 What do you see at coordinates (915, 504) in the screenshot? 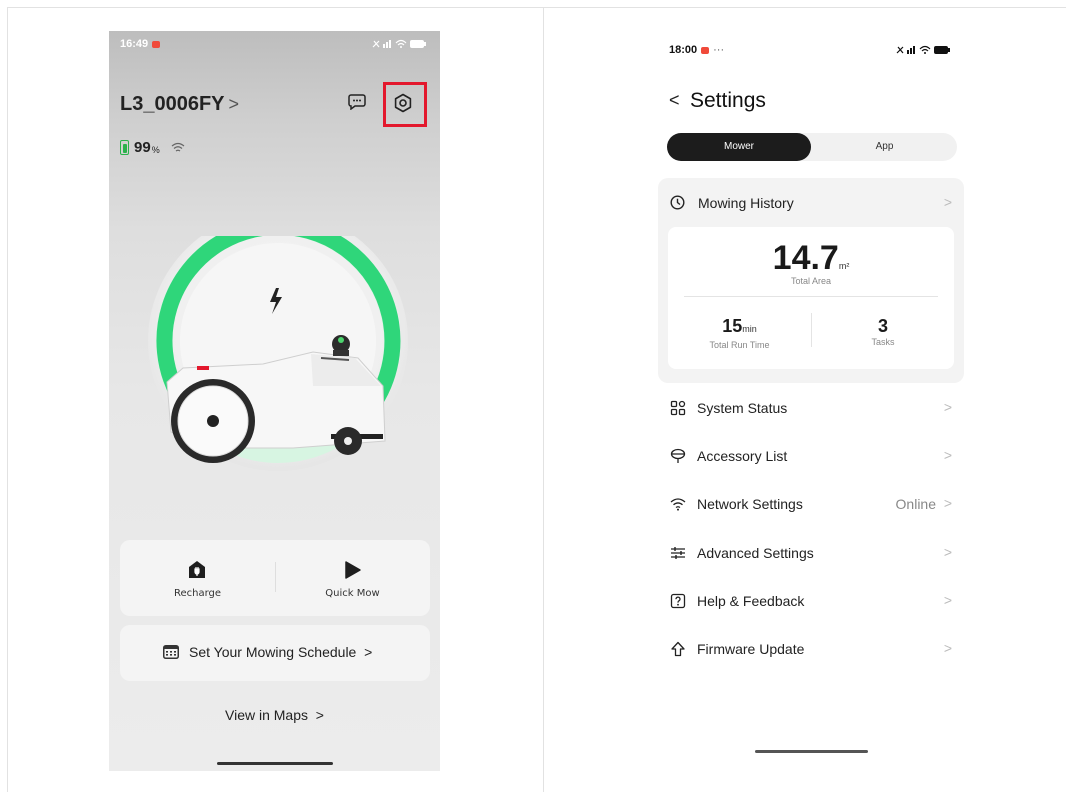
I see `network-status-value: Online` at bounding box center [915, 504].